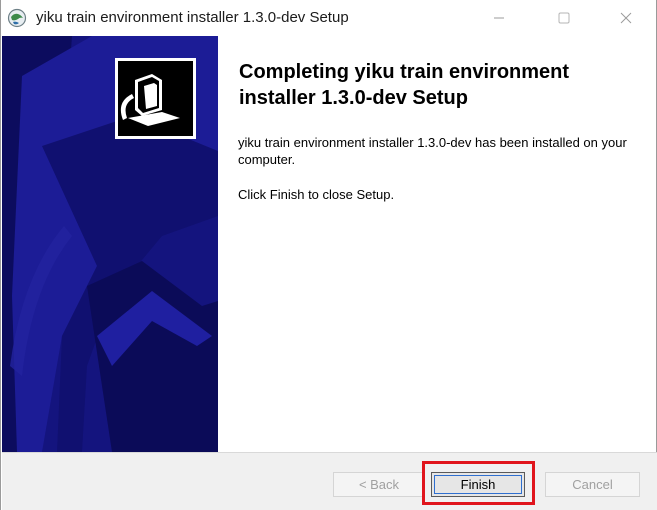 The width and height of the screenshot is (657, 510). I want to click on close-button, so click(626, 18).